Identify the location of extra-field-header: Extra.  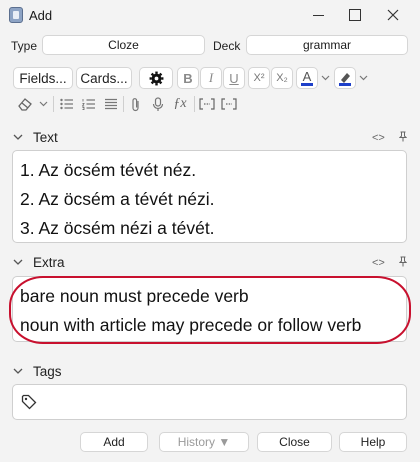
(37, 262).